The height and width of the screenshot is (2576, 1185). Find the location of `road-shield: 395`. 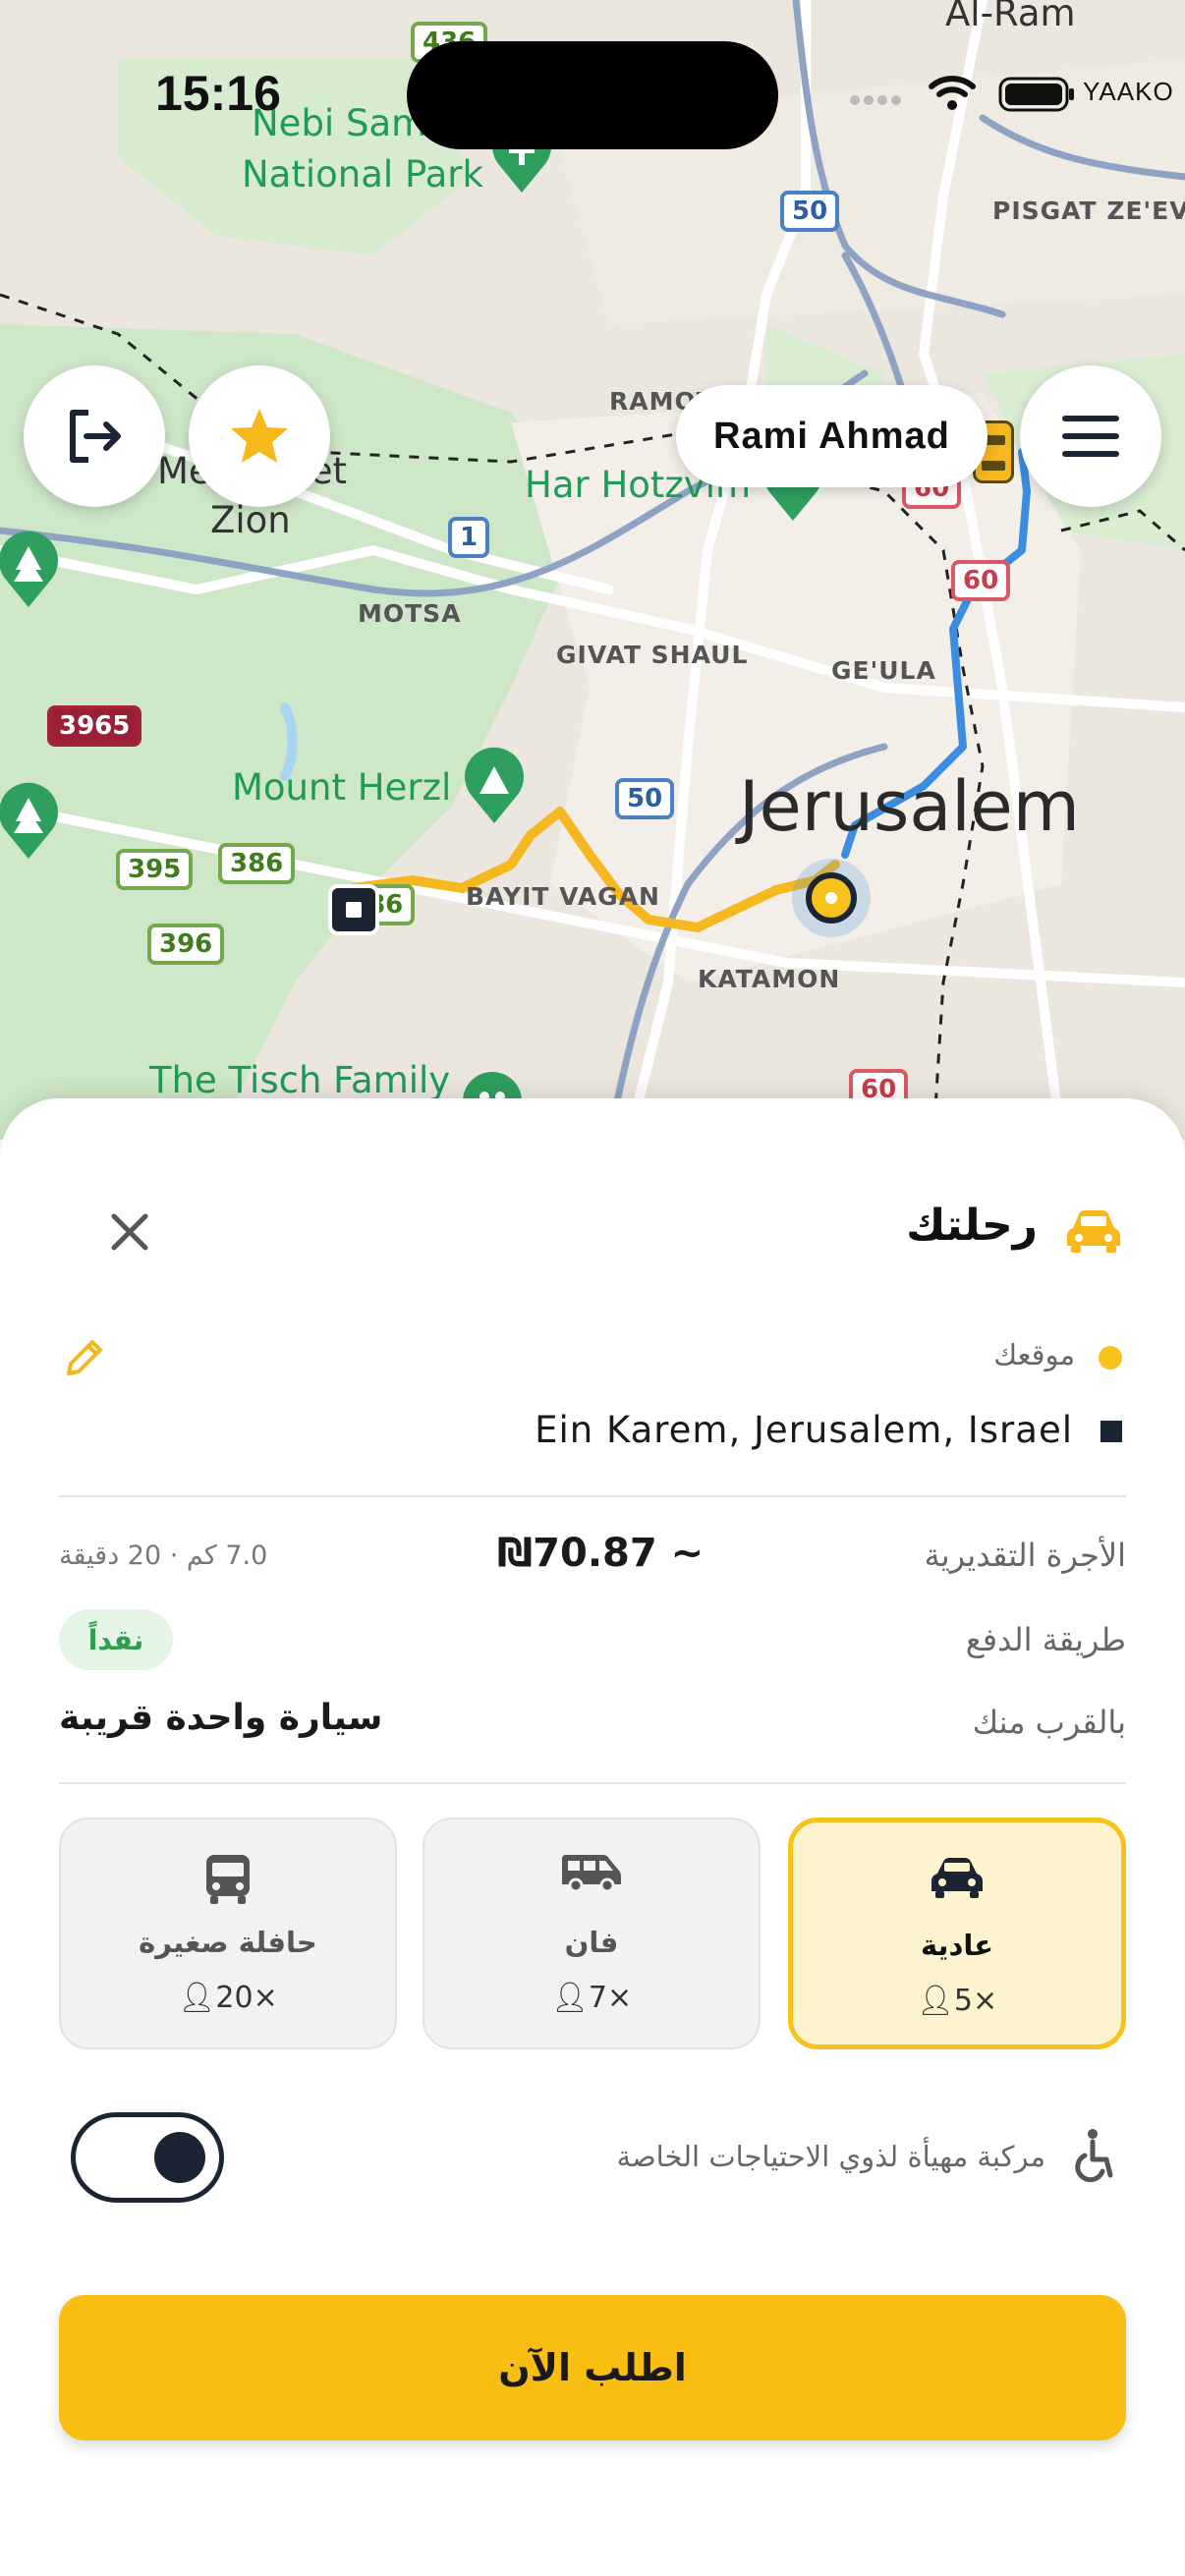

road-shield: 395 is located at coordinates (155, 869).